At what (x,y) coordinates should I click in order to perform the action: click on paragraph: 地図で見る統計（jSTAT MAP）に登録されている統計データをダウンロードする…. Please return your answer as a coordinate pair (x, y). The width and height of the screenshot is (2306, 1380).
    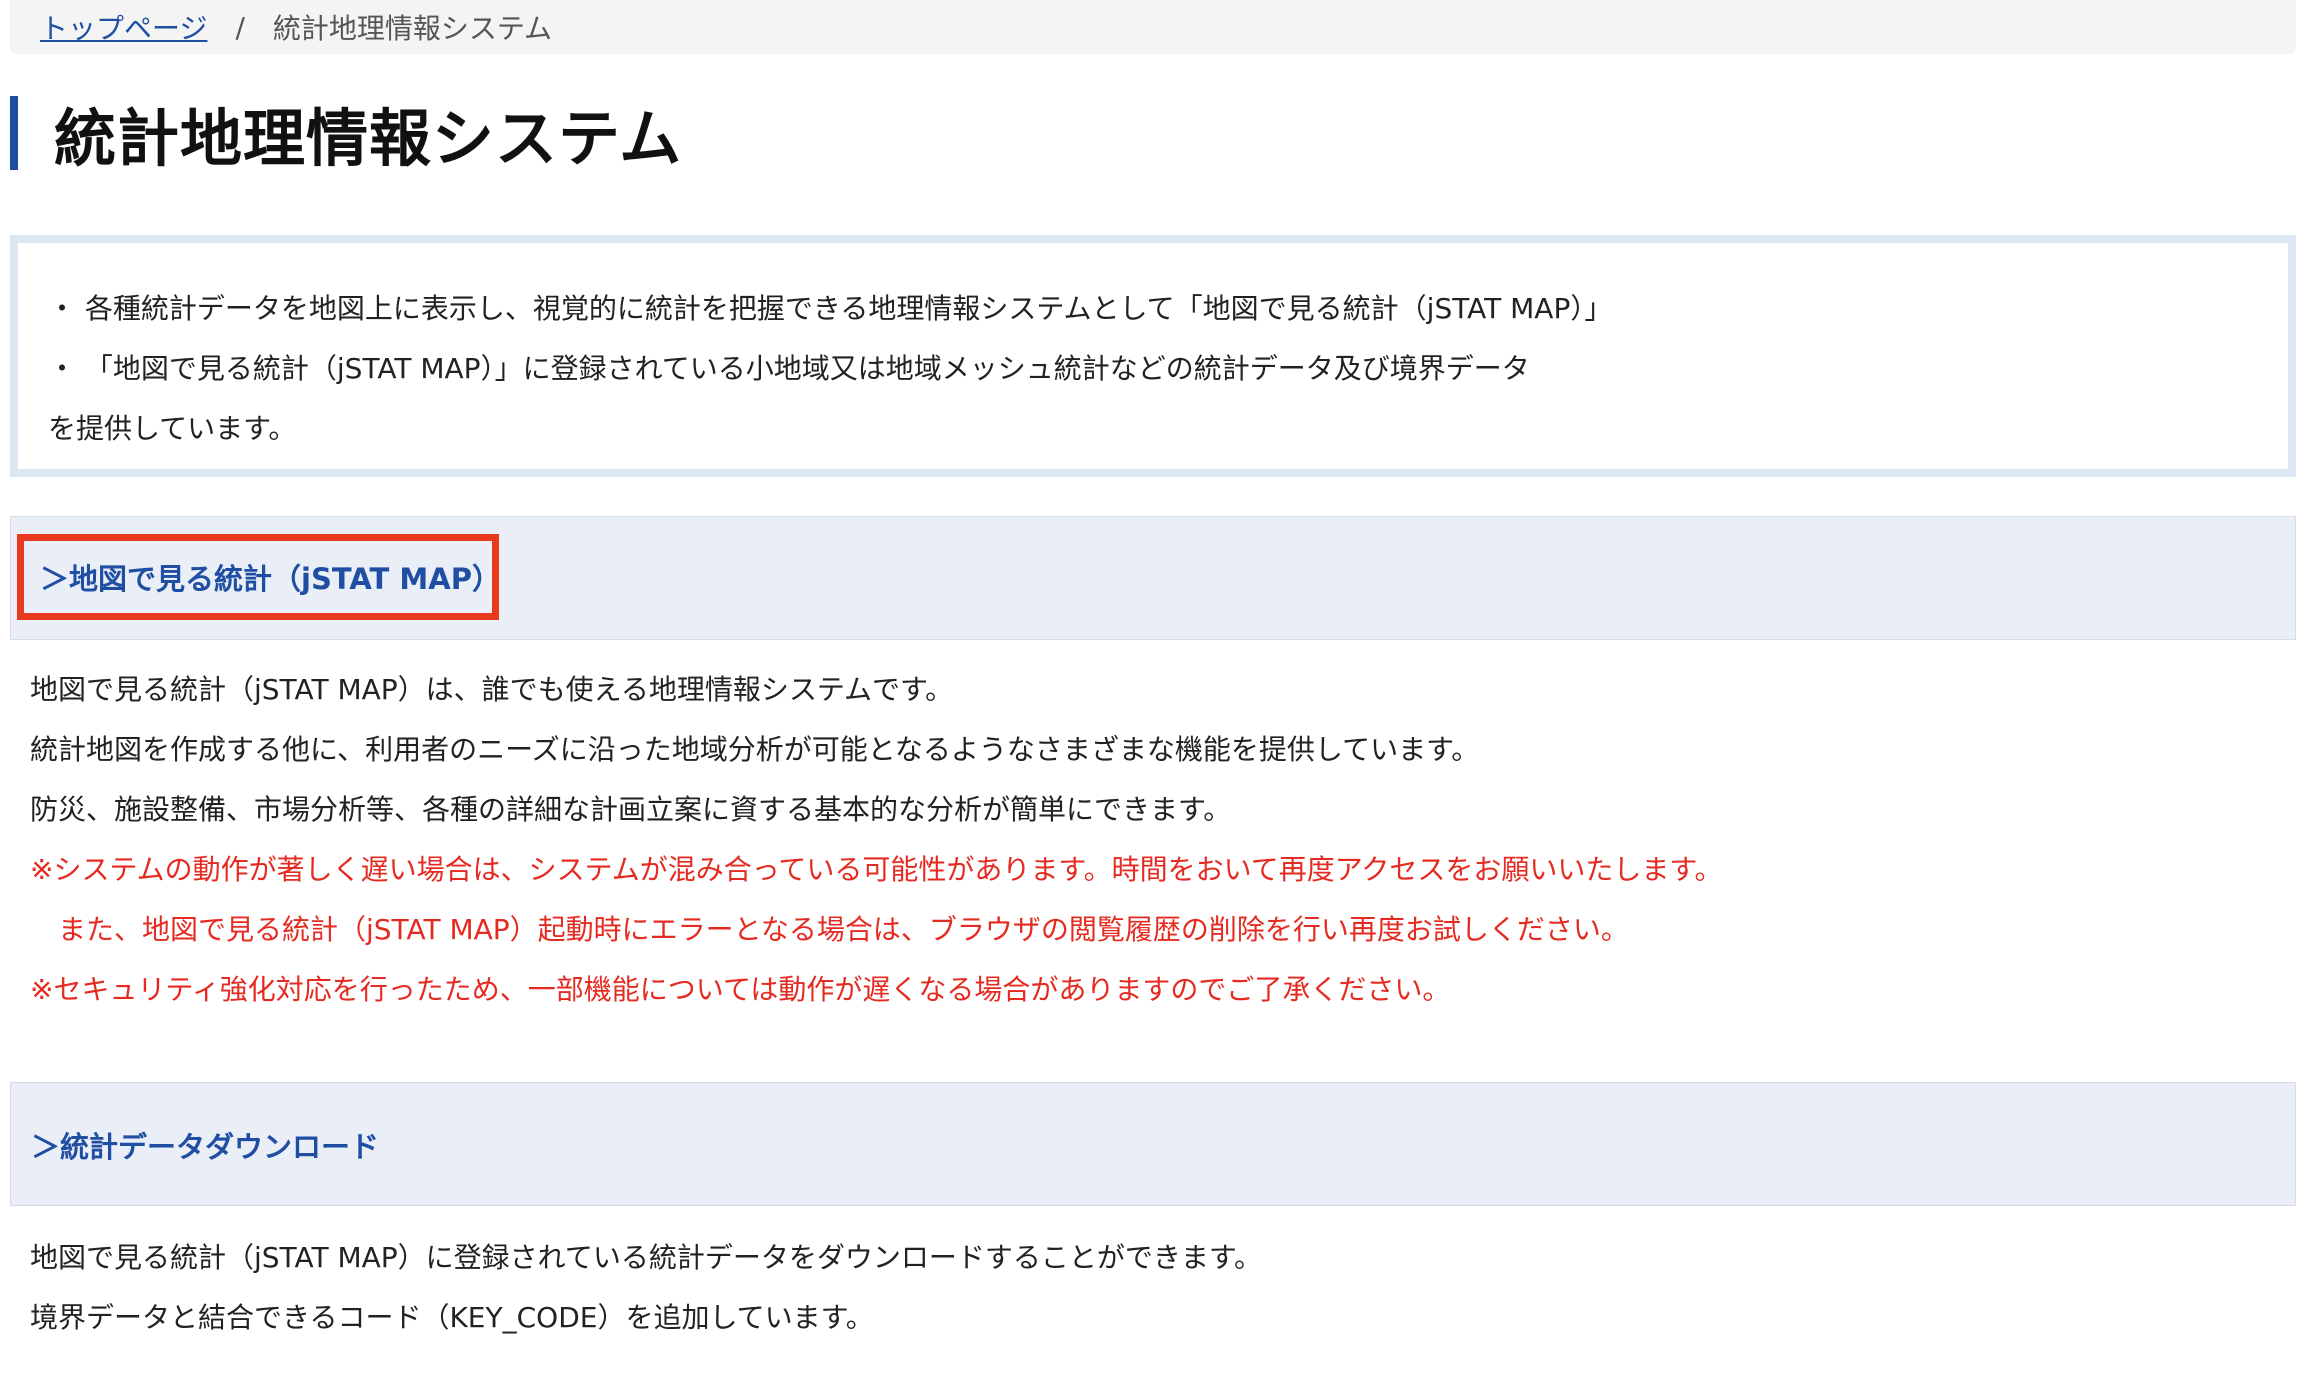
    Looking at the image, I should click on (646, 1257).